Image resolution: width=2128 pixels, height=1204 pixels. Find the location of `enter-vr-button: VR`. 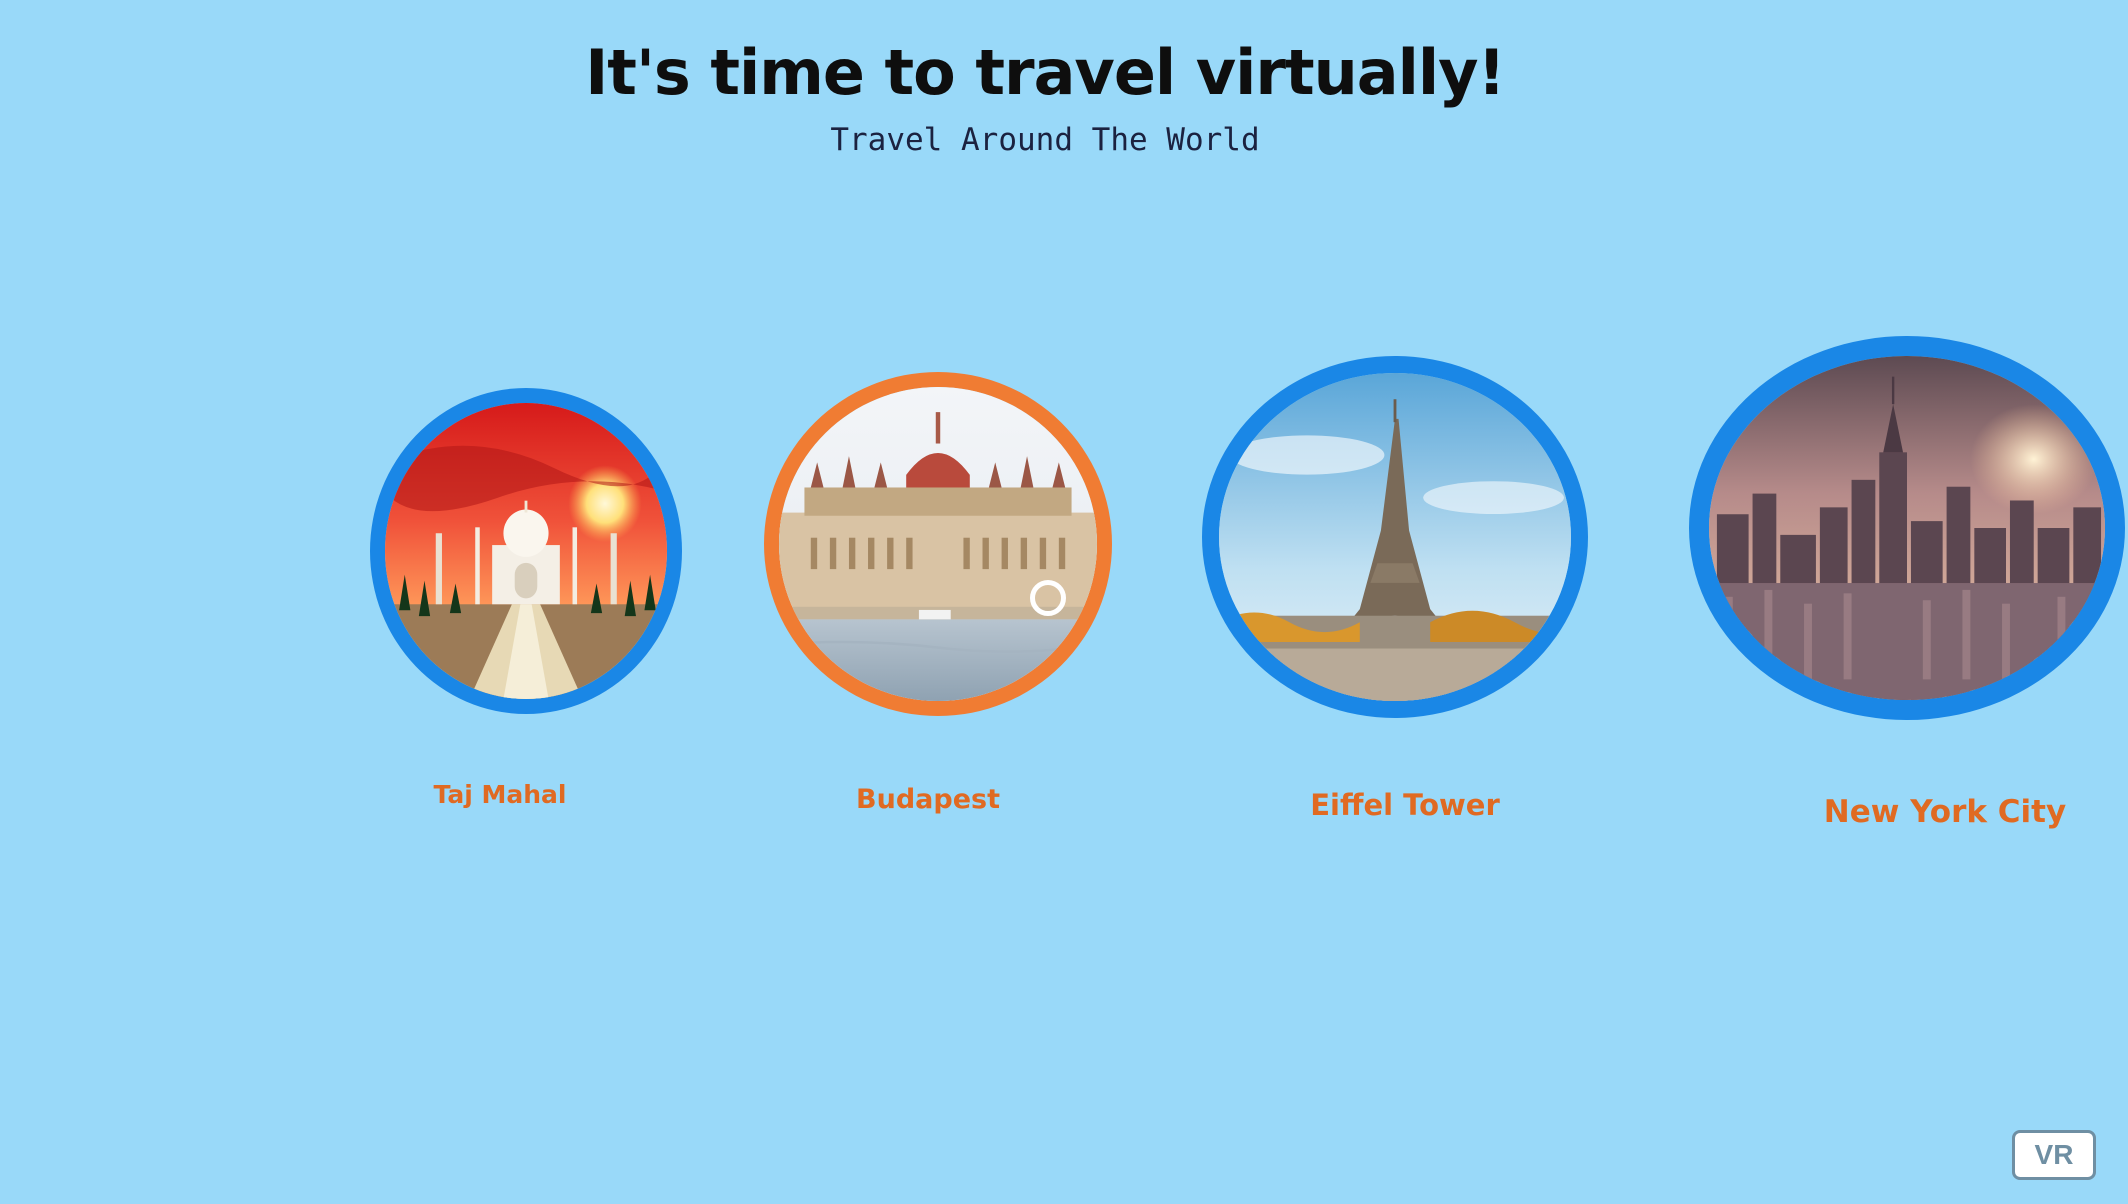

enter-vr-button: VR is located at coordinates (2054, 1155).